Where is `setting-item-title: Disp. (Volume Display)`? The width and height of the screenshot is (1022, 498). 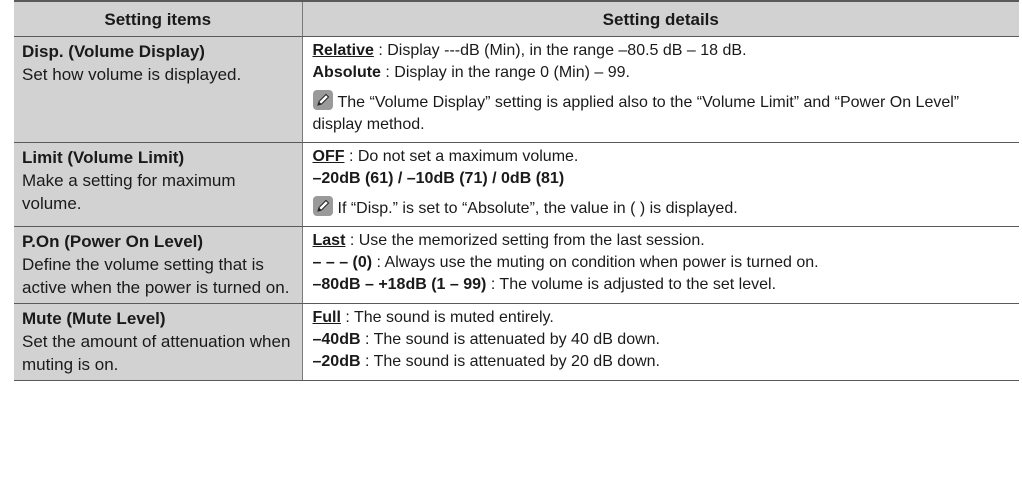 setting-item-title: Disp. (Volume Display) is located at coordinates (113, 51).